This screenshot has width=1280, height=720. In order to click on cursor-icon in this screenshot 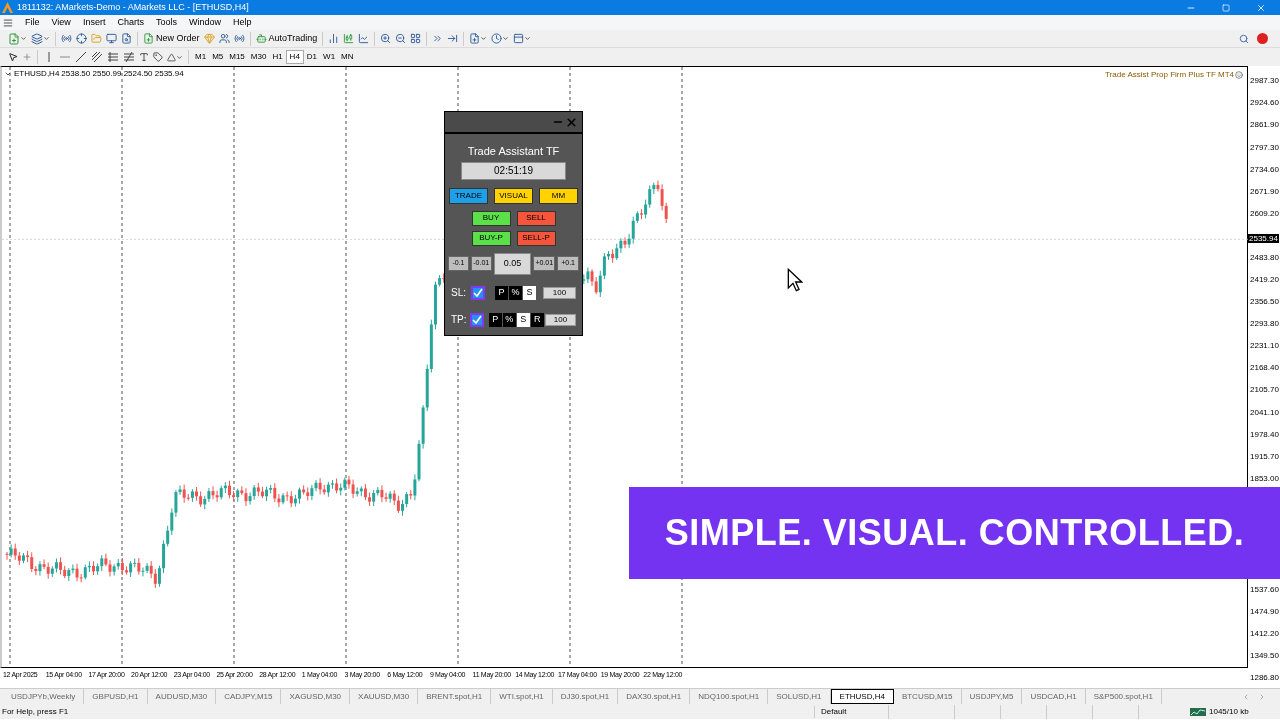, I will do `click(13, 57)`.